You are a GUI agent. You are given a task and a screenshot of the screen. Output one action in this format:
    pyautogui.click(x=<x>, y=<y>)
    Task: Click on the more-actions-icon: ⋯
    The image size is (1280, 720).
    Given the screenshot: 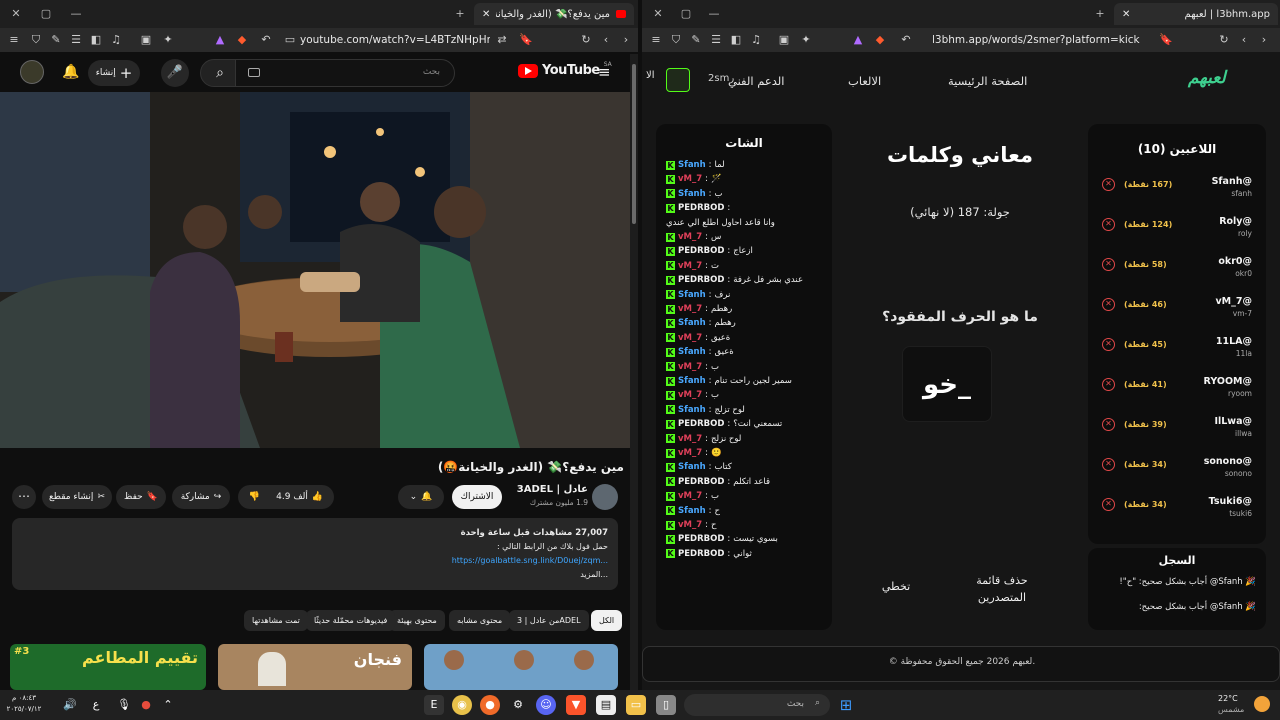 What is the action you would take?
    pyautogui.click(x=24, y=497)
    